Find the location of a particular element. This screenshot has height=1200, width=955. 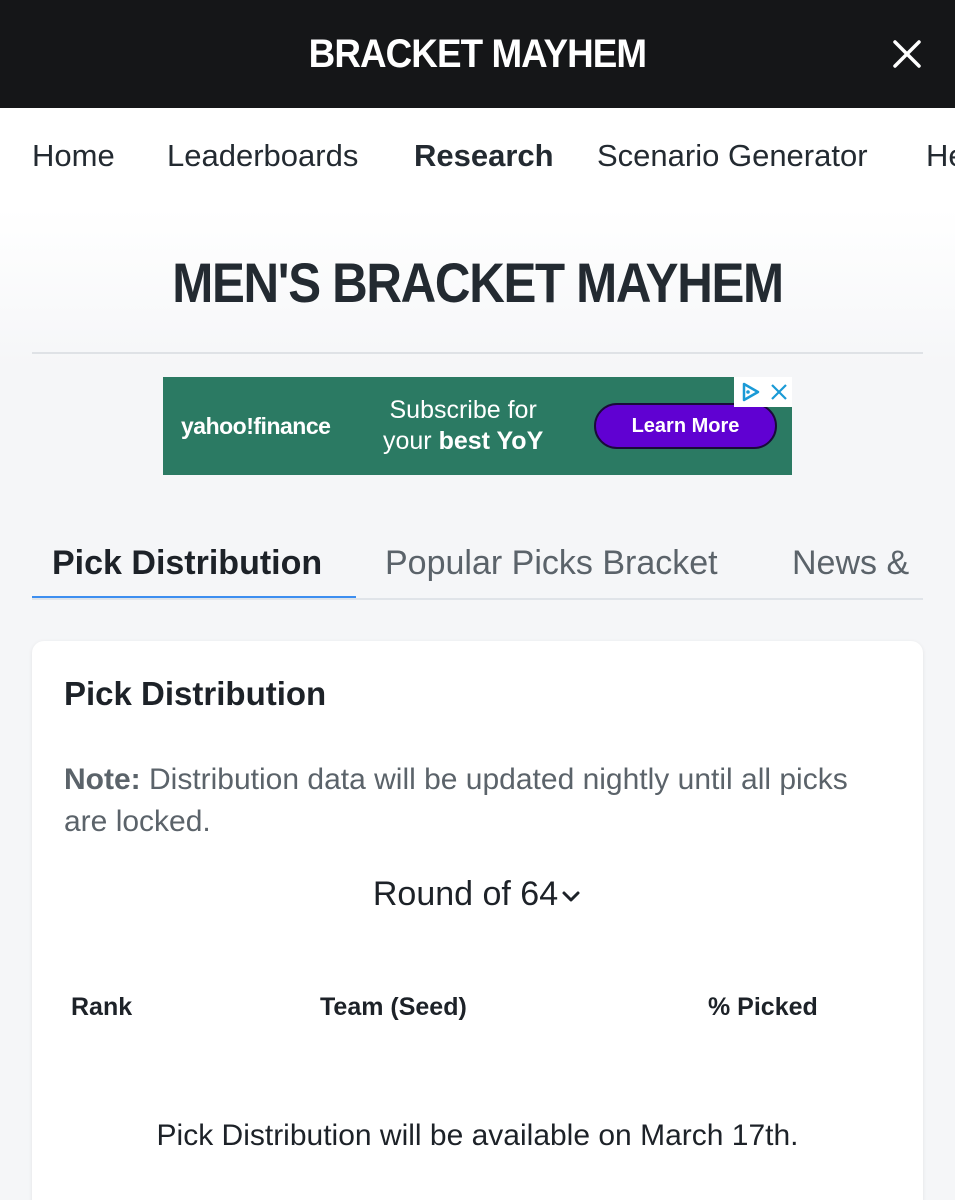

title-divider is located at coordinates (477, 353).